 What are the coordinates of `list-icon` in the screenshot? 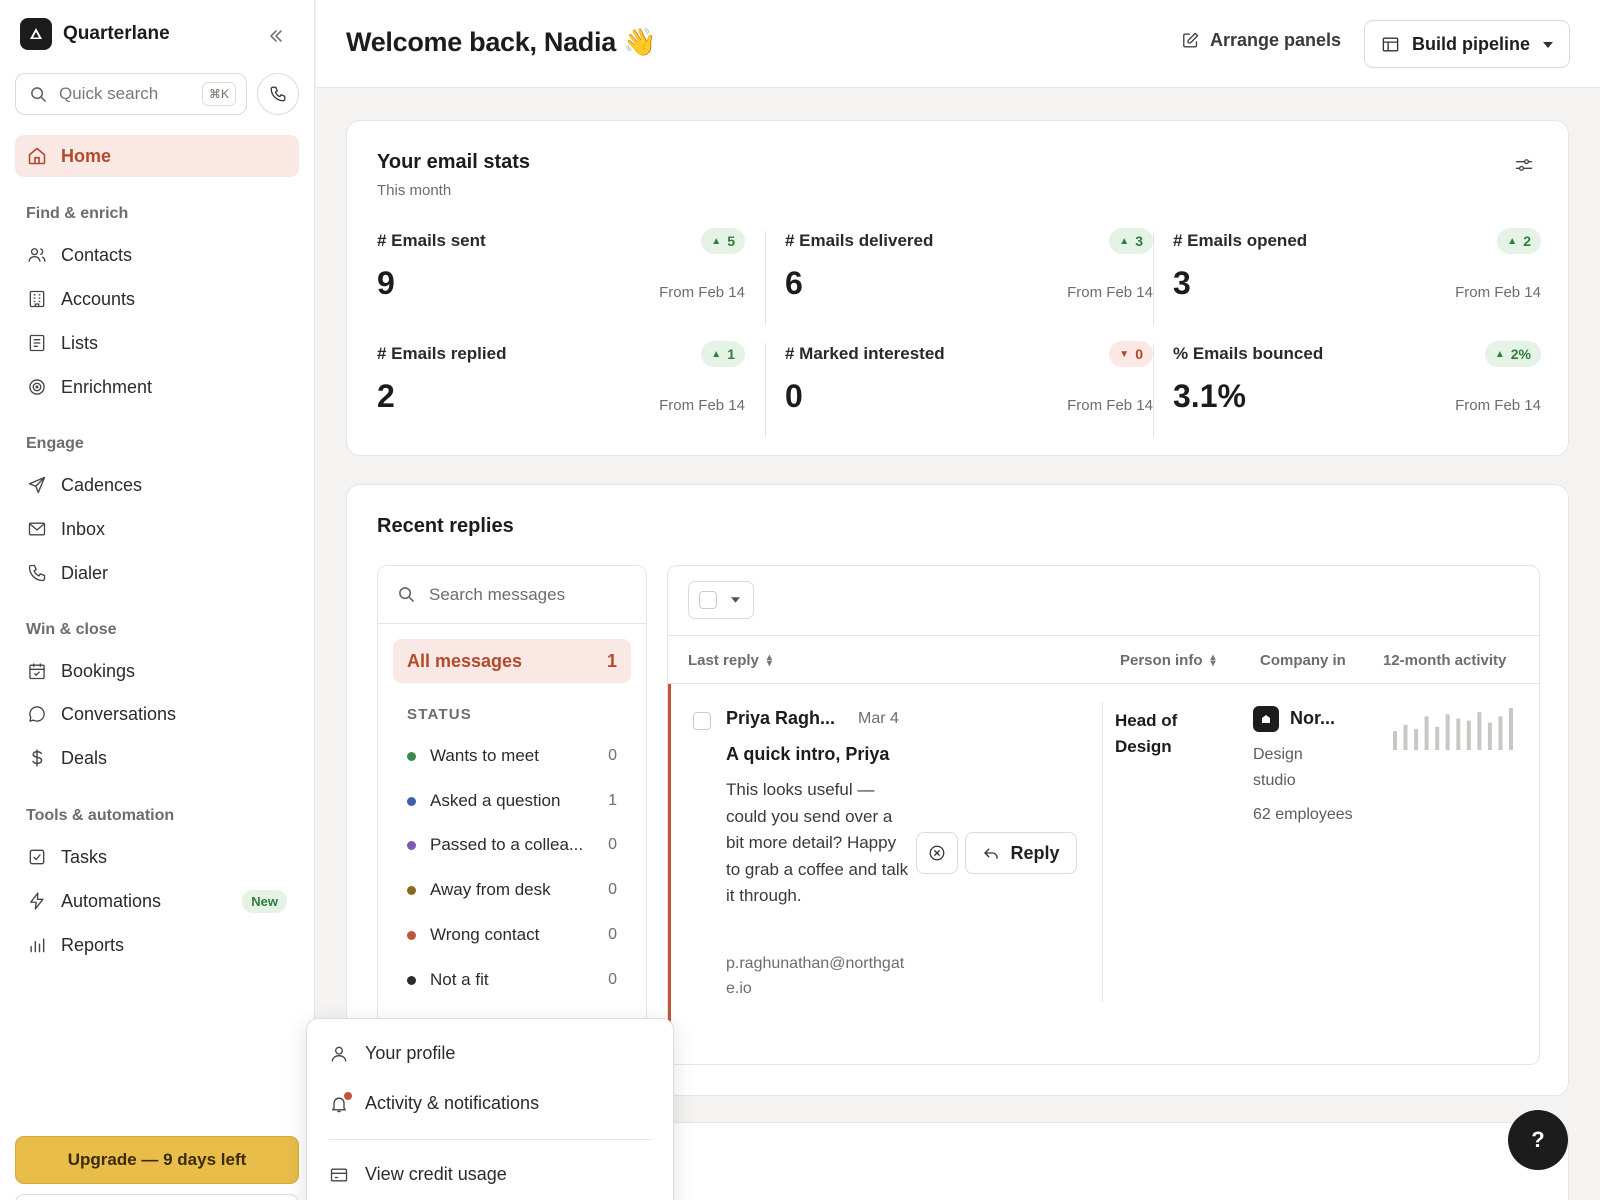 It's located at (37, 343).